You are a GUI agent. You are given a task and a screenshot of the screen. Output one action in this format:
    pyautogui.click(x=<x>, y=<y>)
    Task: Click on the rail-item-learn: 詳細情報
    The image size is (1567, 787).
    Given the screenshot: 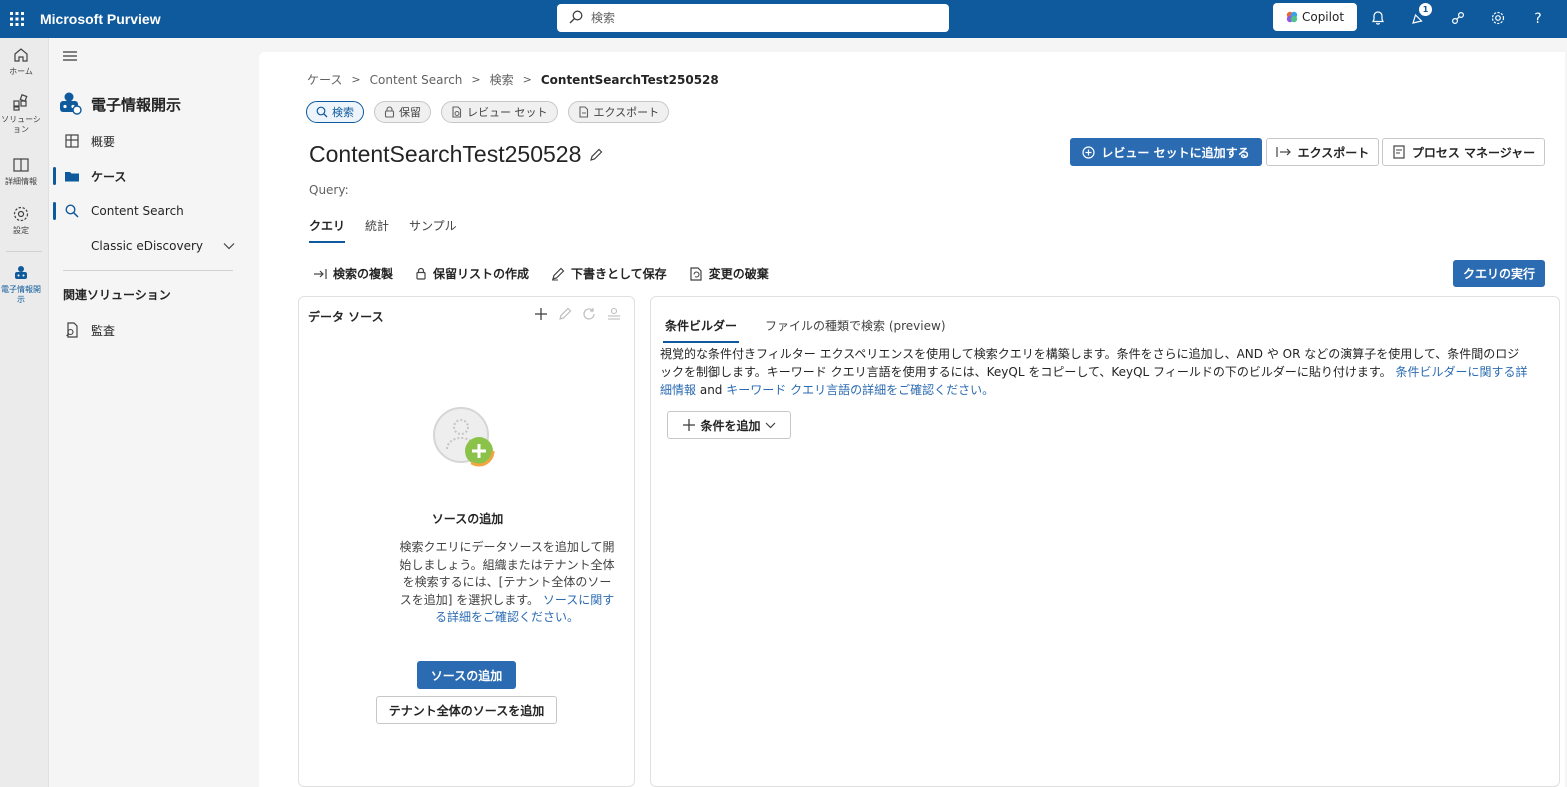 What is the action you would take?
    pyautogui.click(x=21, y=171)
    